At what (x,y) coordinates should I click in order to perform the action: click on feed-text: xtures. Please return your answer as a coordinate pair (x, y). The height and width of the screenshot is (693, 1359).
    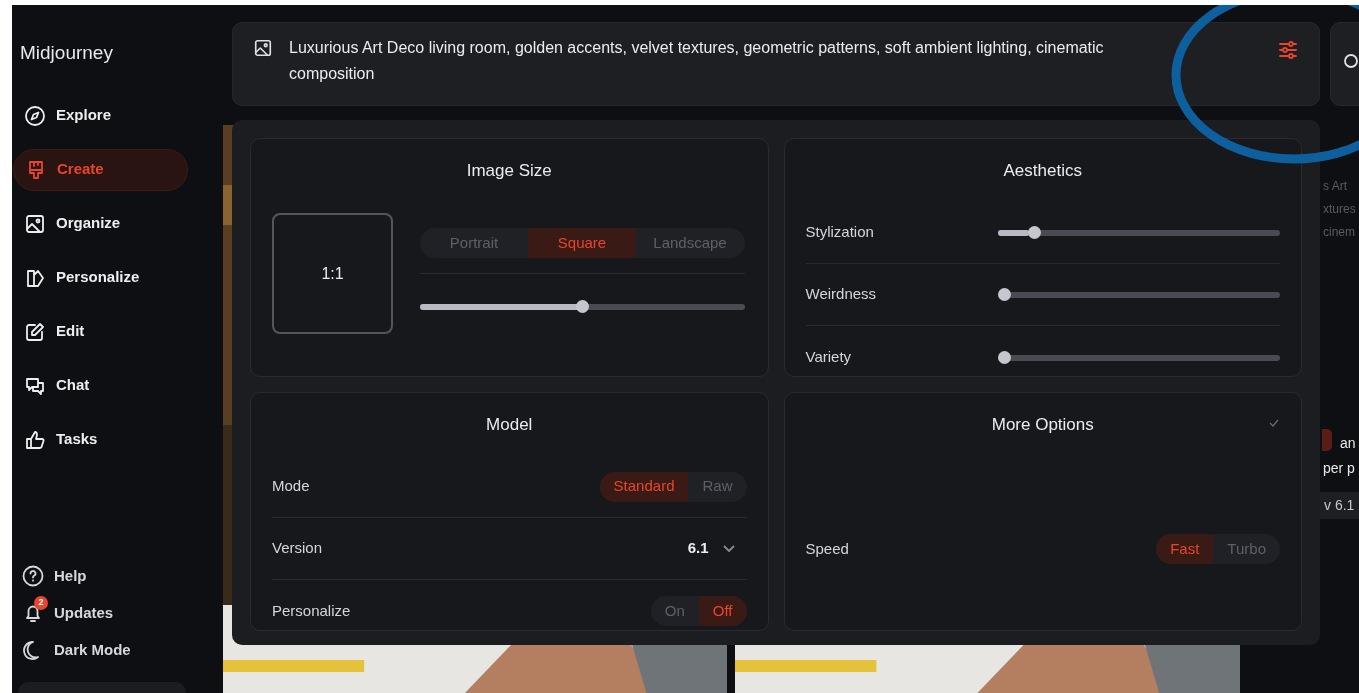
    Looking at the image, I should click on (1339, 209).